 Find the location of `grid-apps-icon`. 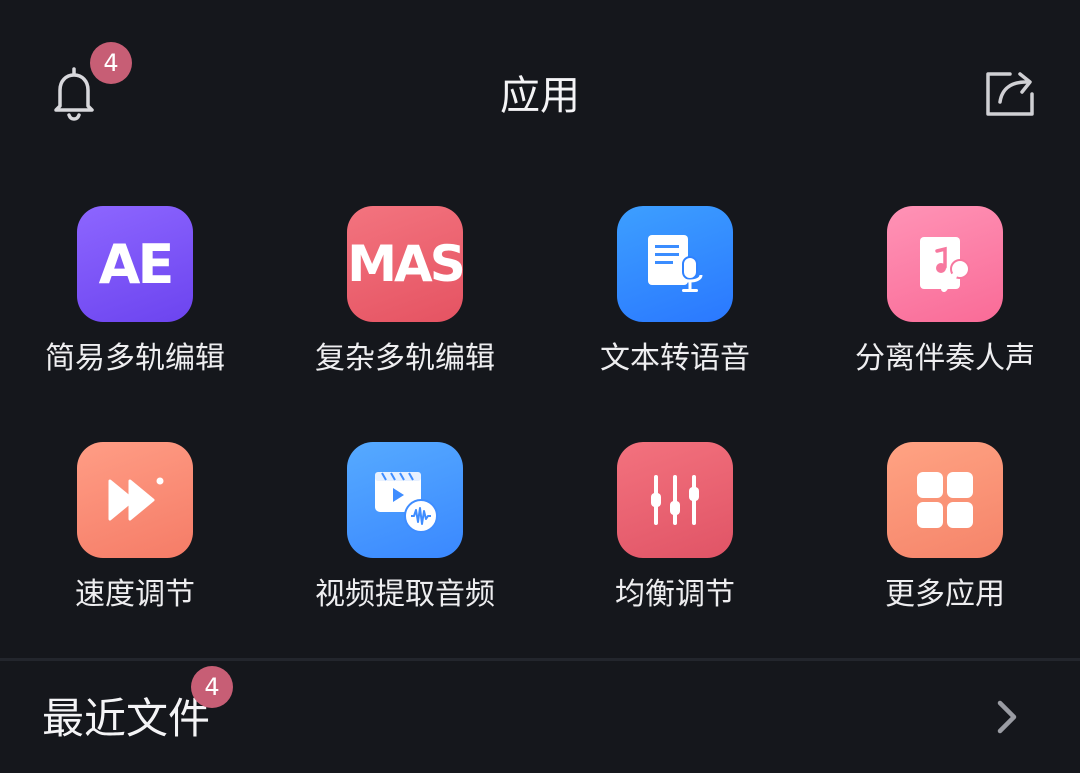

grid-apps-icon is located at coordinates (945, 500).